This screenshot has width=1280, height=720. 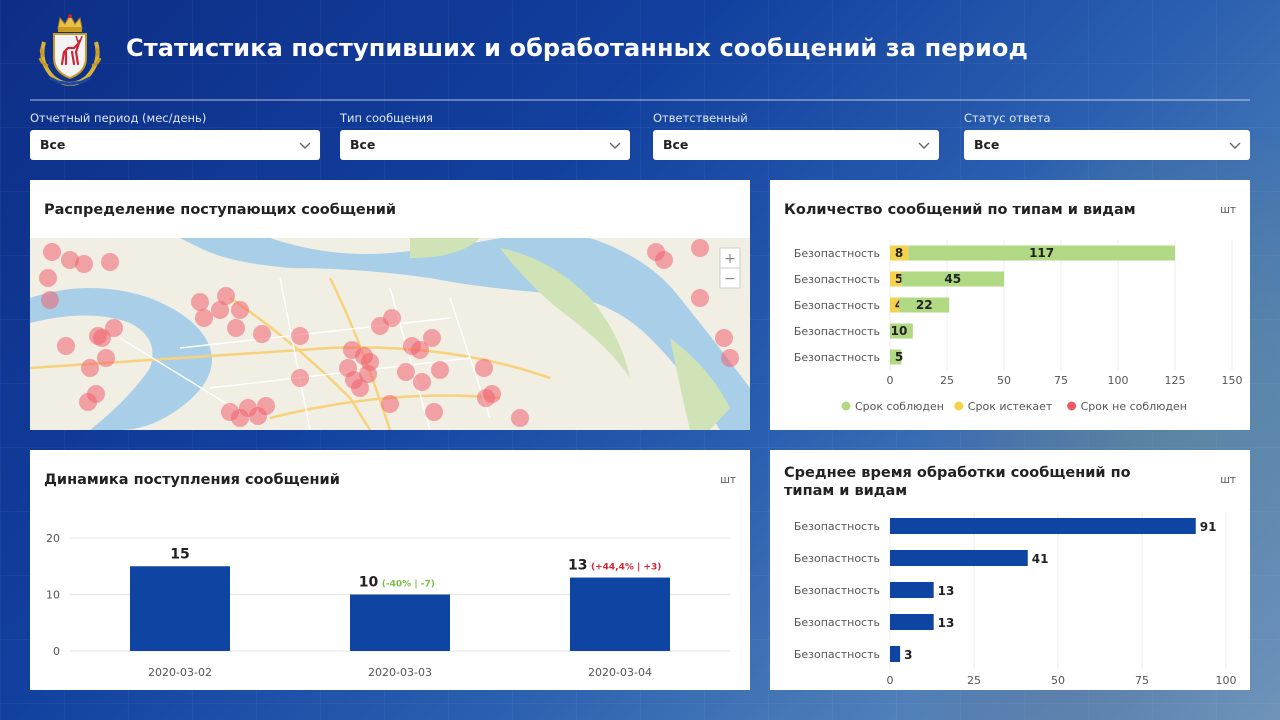 What do you see at coordinates (1040, 559) in the screenshot?
I see `data-label: 41` at bounding box center [1040, 559].